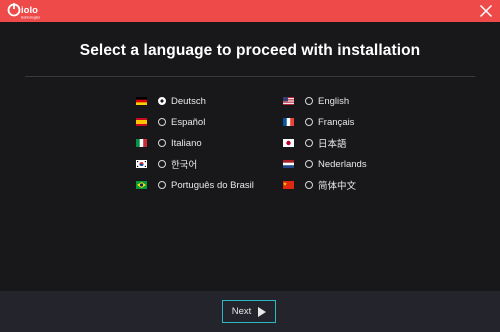  Describe the element at coordinates (141, 164) in the screenshot. I see `korea-flag-icon` at that location.